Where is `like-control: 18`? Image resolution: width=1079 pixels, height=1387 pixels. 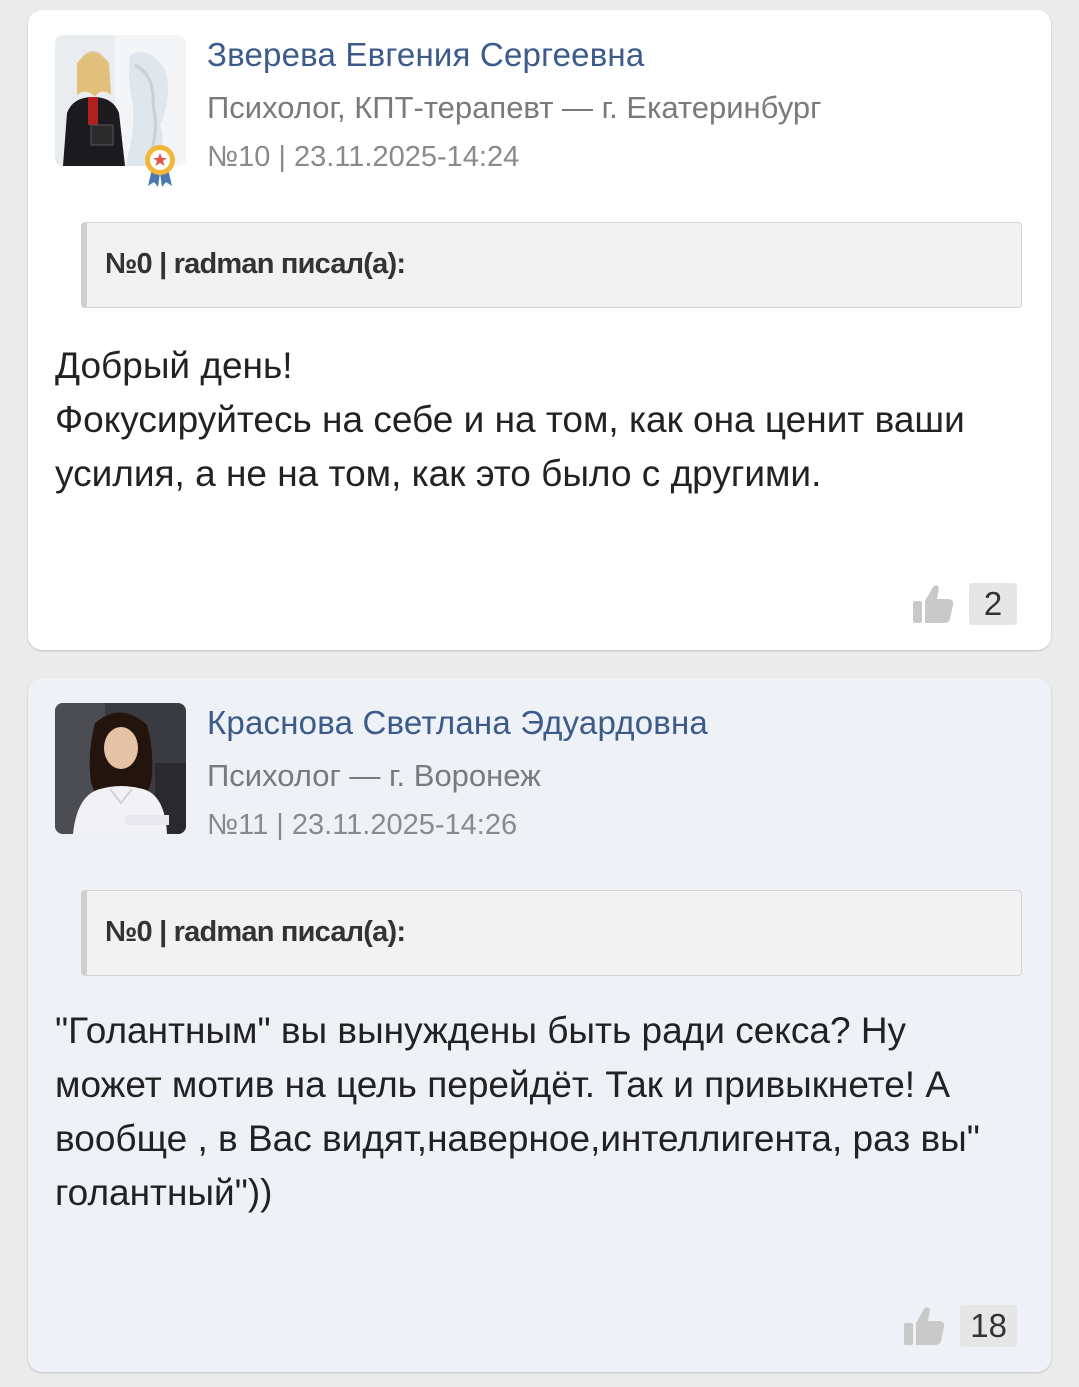
like-control: 18 is located at coordinates (959, 1326).